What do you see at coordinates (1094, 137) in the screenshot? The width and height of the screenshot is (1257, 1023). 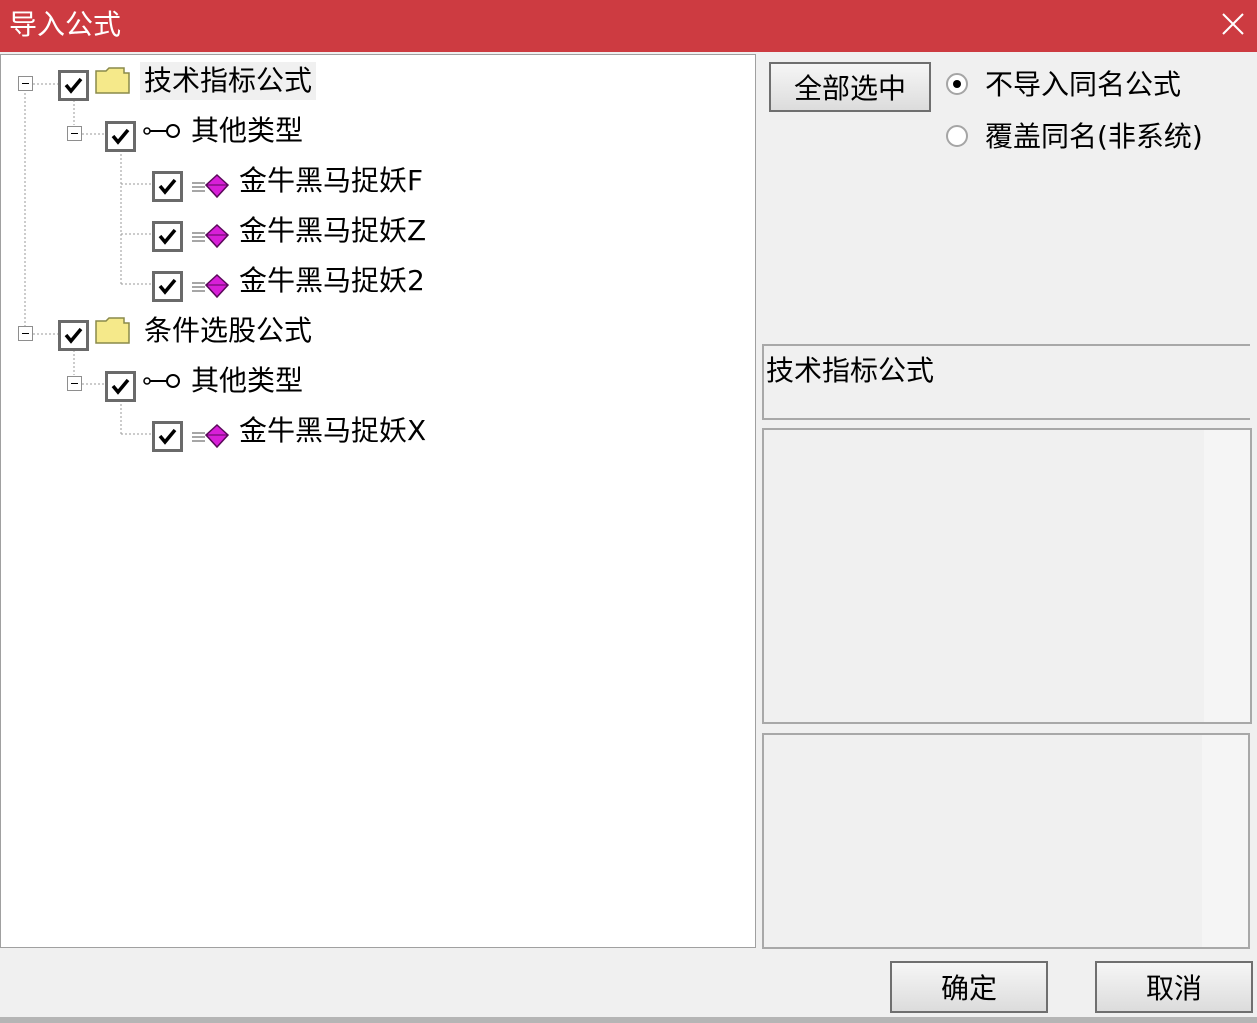 I see `radio-overwrite-label: 覆盖同名(非系统)` at bounding box center [1094, 137].